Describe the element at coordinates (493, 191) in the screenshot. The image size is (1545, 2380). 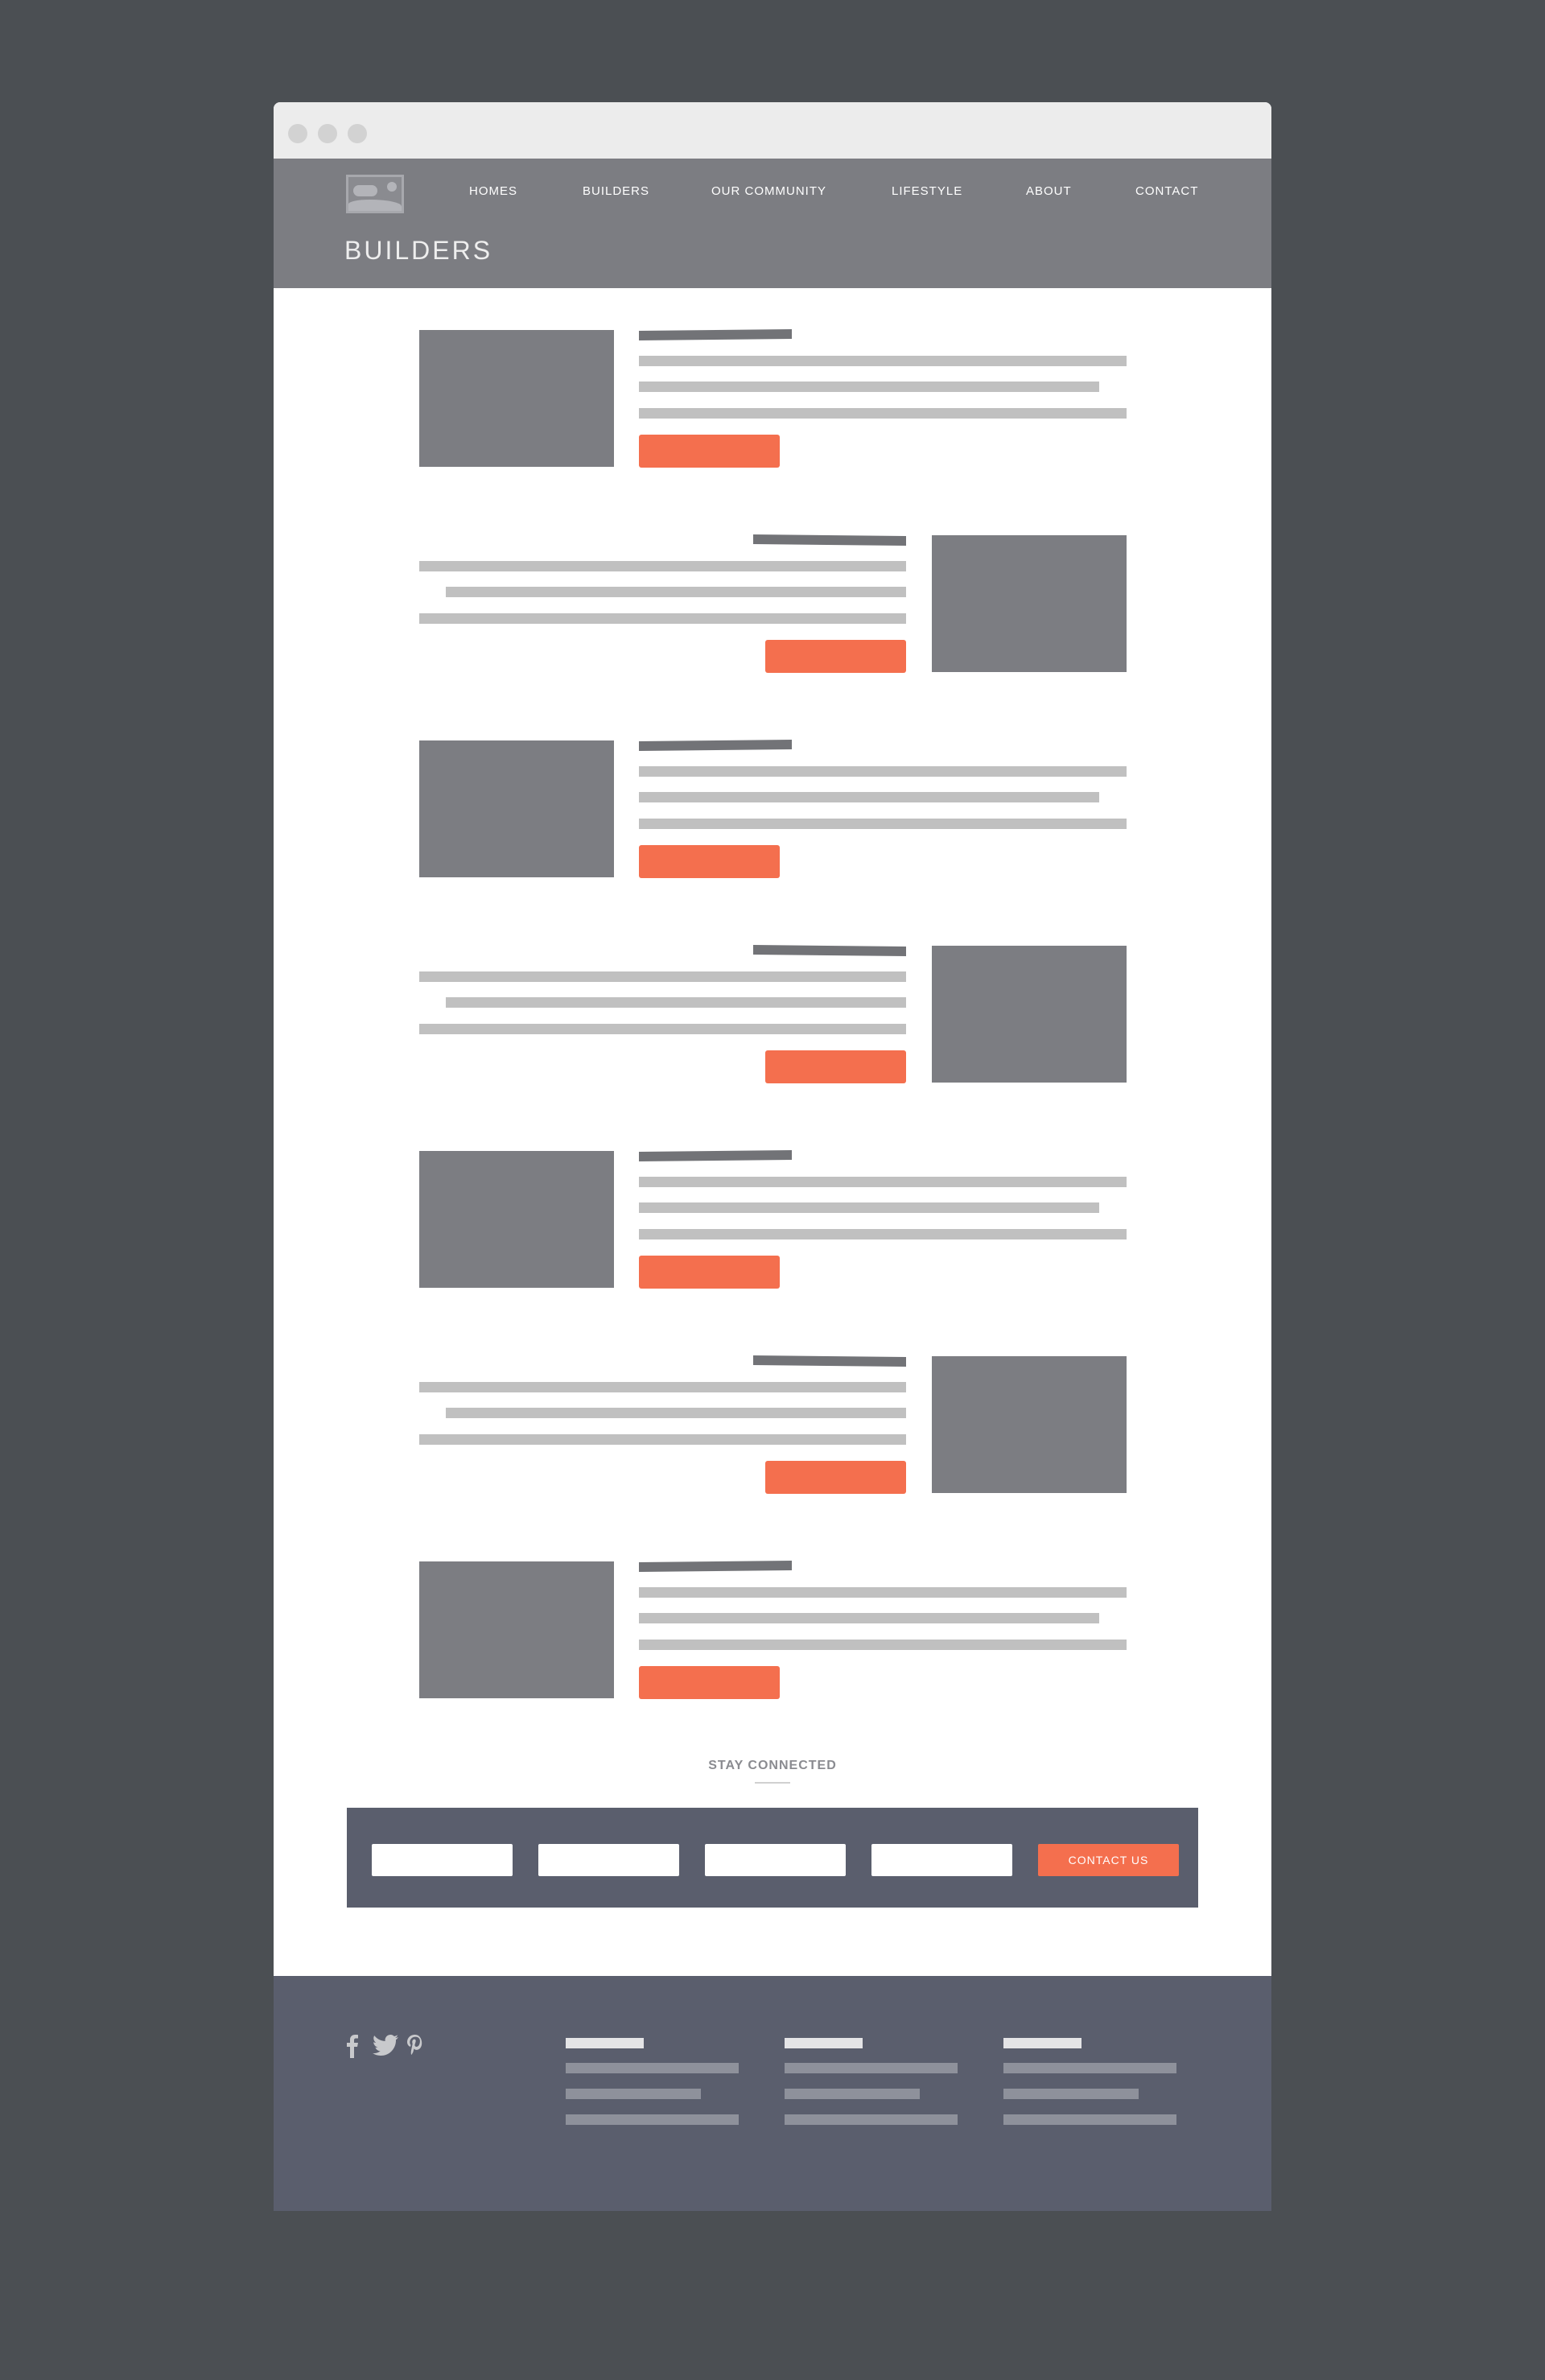
I see `nav-item-homes: HOMES` at that location.